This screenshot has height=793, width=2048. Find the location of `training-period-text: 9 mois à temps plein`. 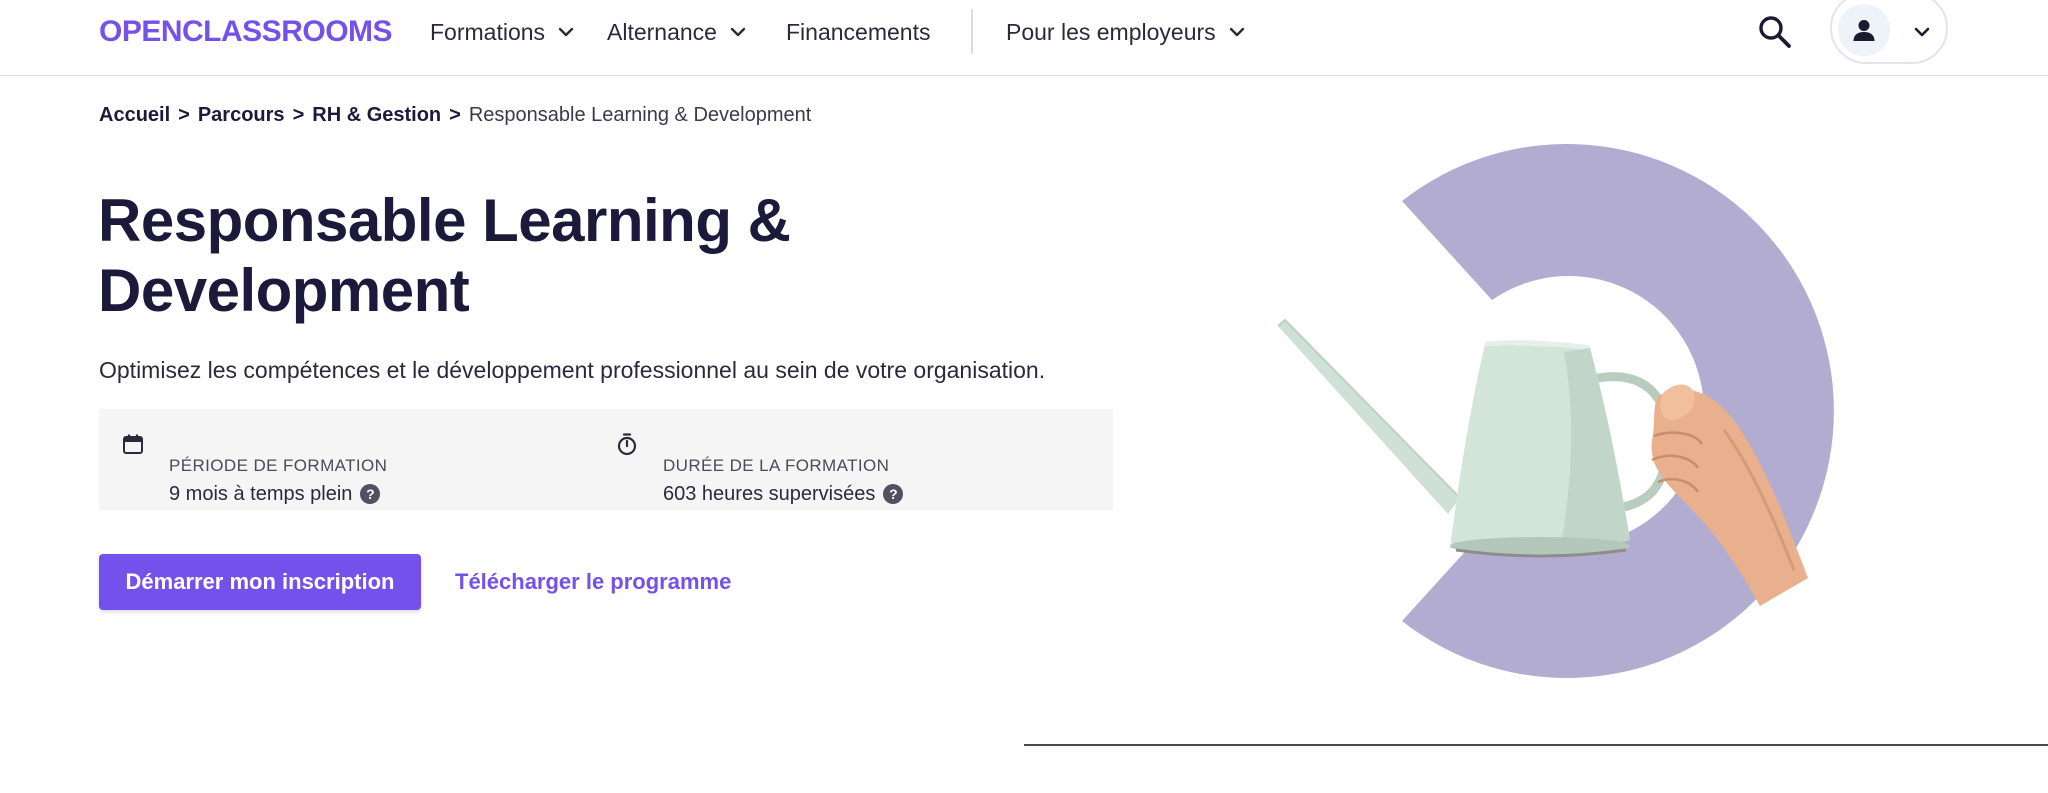

training-period-text: 9 mois à temps plein is located at coordinates (261, 494).